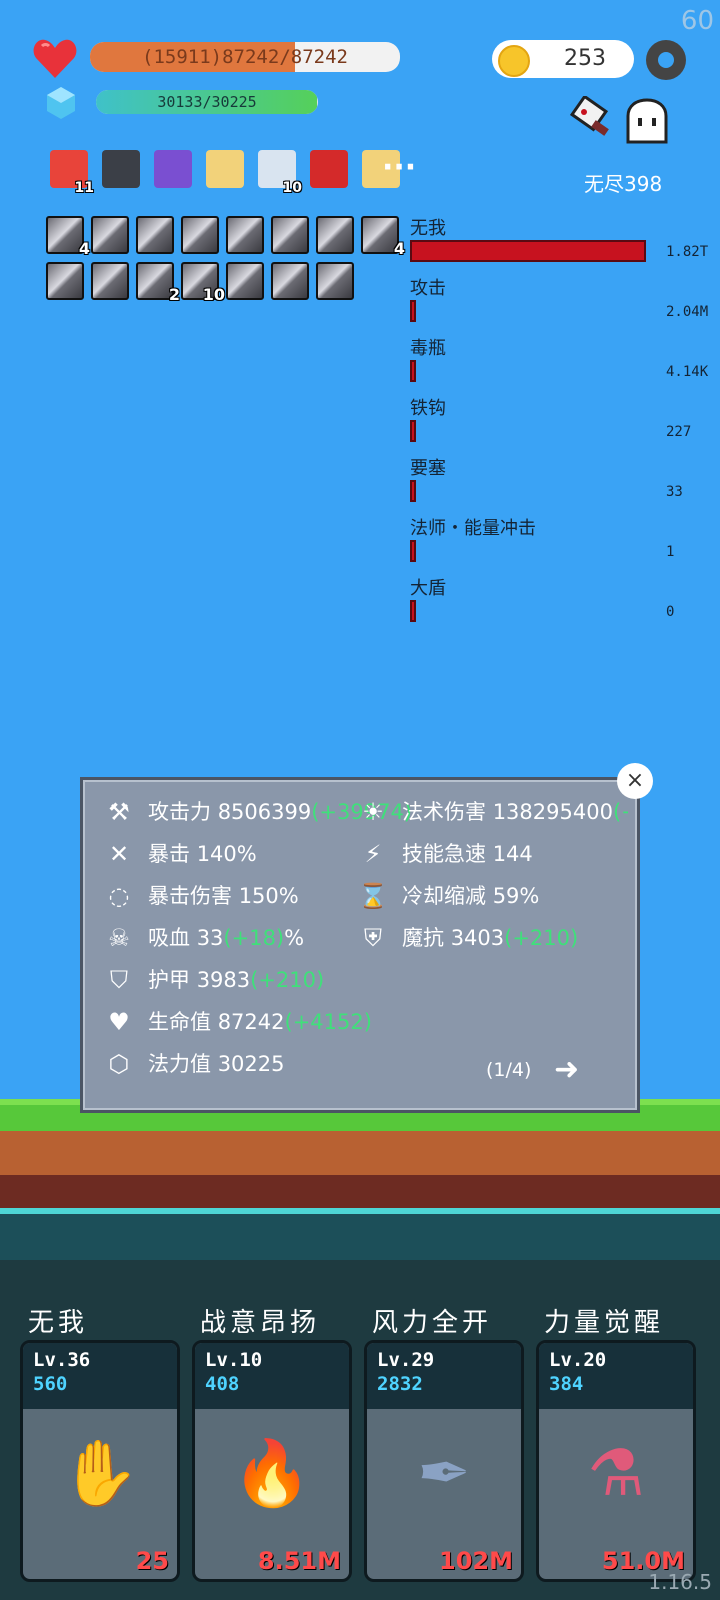  What do you see at coordinates (110, 281) in the screenshot?
I see `ghost-icon` at bounding box center [110, 281].